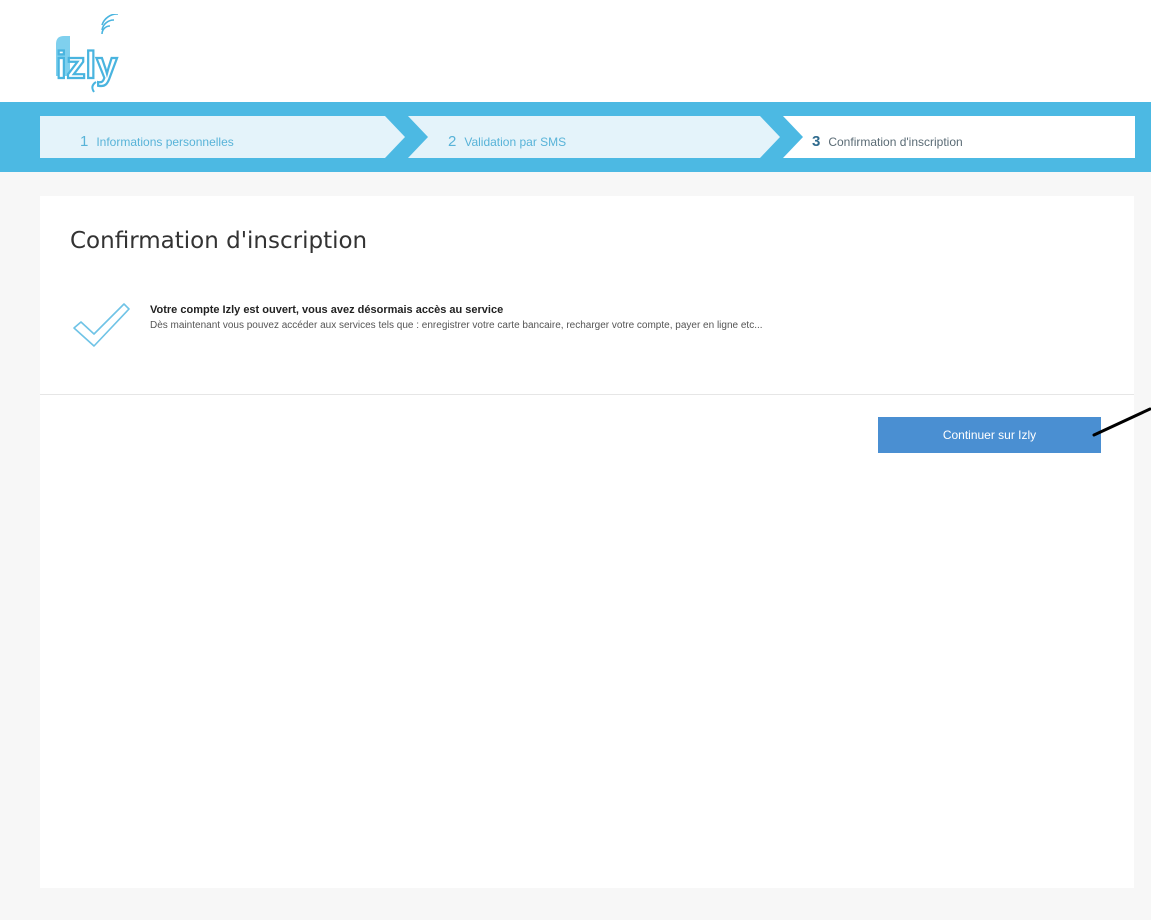 This screenshot has width=1151, height=920. What do you see at coordinates (989, 435) in the screenshot?
I see `continue-button: Continuer sur Izly` at bounding box center [989, 435].